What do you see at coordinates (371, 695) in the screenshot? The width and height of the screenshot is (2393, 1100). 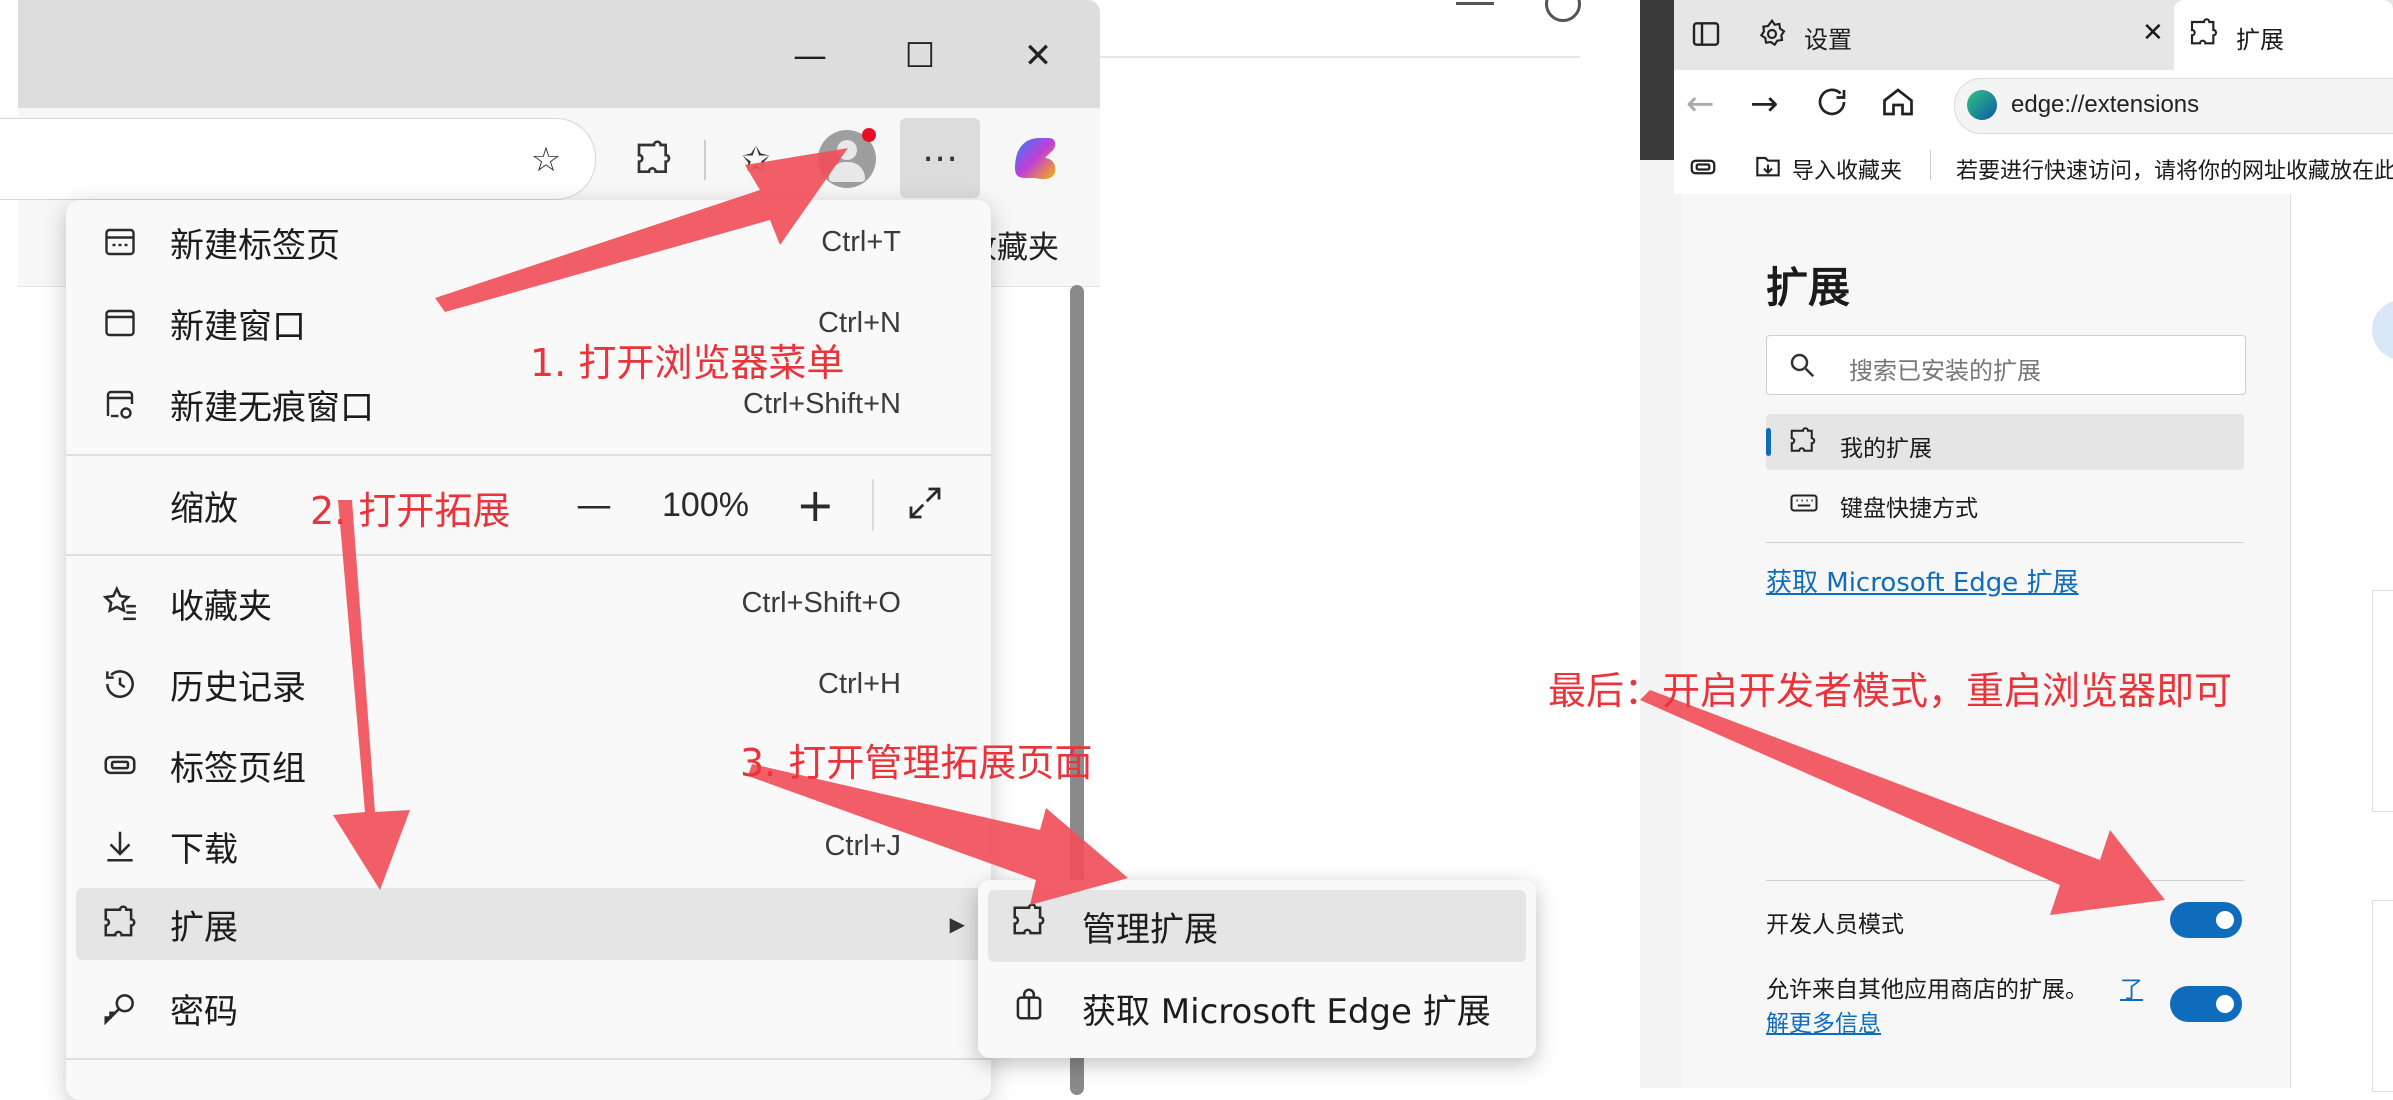 I see `arrow-step2` at bounding box center [371, 695].